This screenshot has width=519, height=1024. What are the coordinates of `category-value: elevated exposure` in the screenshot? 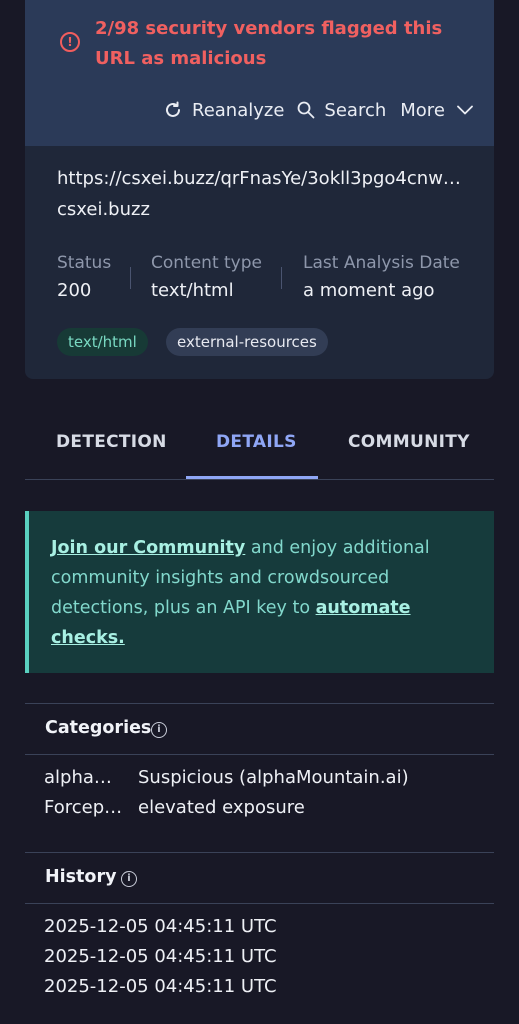 It's located at (221, 807).